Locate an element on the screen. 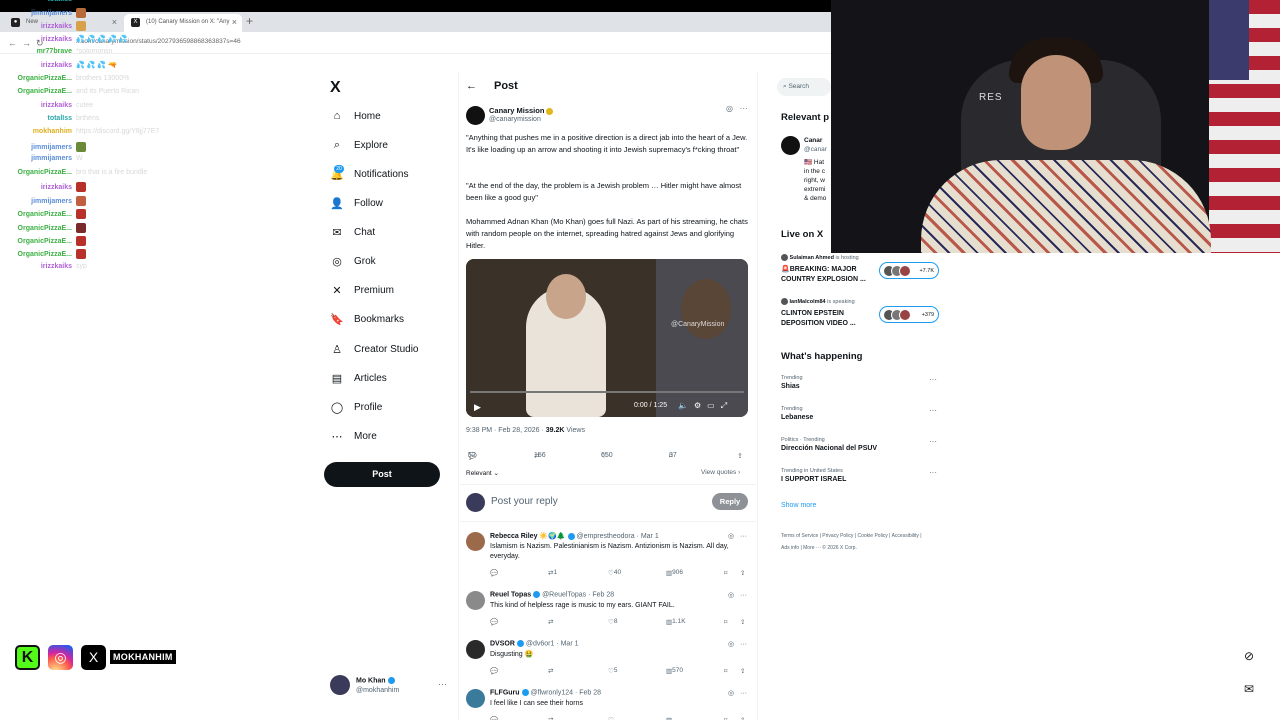 The width and height of the screenshot is (1280, 720). search-input: ⌕ Search is located at coordinates (804, 87).